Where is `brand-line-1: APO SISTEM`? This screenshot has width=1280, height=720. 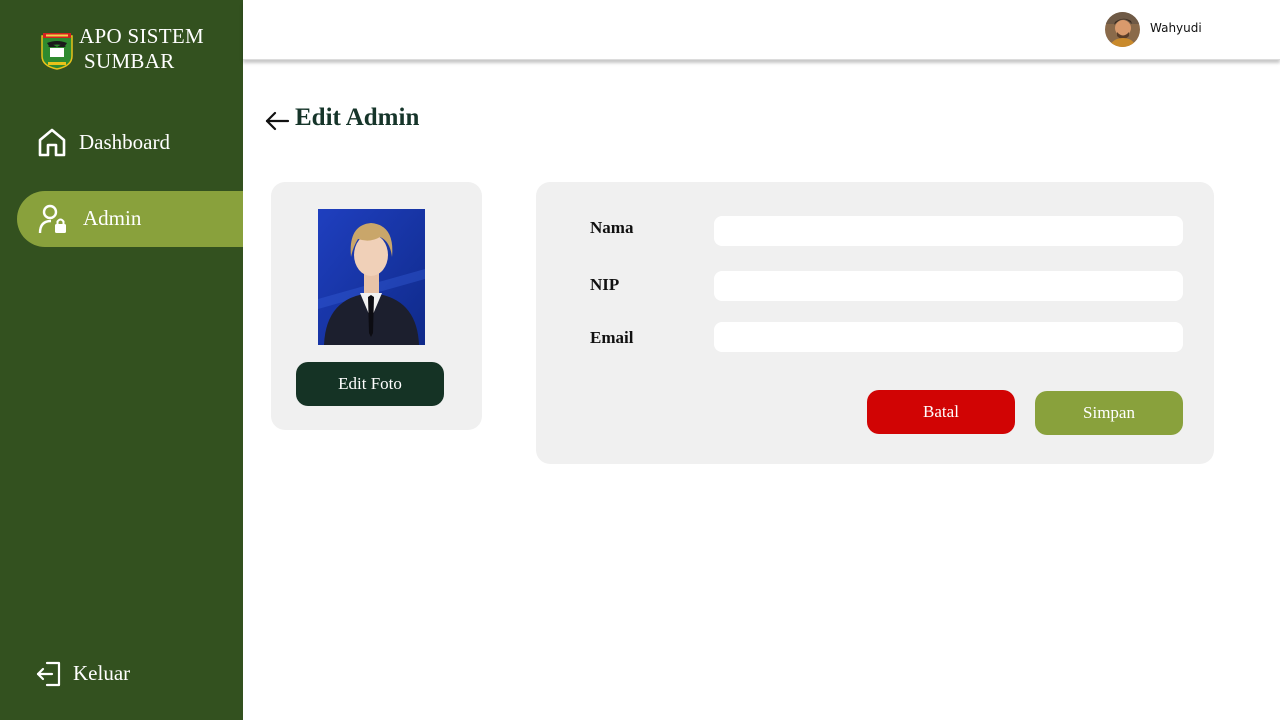
brand-line-1: APO SISTEM is located at coordinates (141, 36).